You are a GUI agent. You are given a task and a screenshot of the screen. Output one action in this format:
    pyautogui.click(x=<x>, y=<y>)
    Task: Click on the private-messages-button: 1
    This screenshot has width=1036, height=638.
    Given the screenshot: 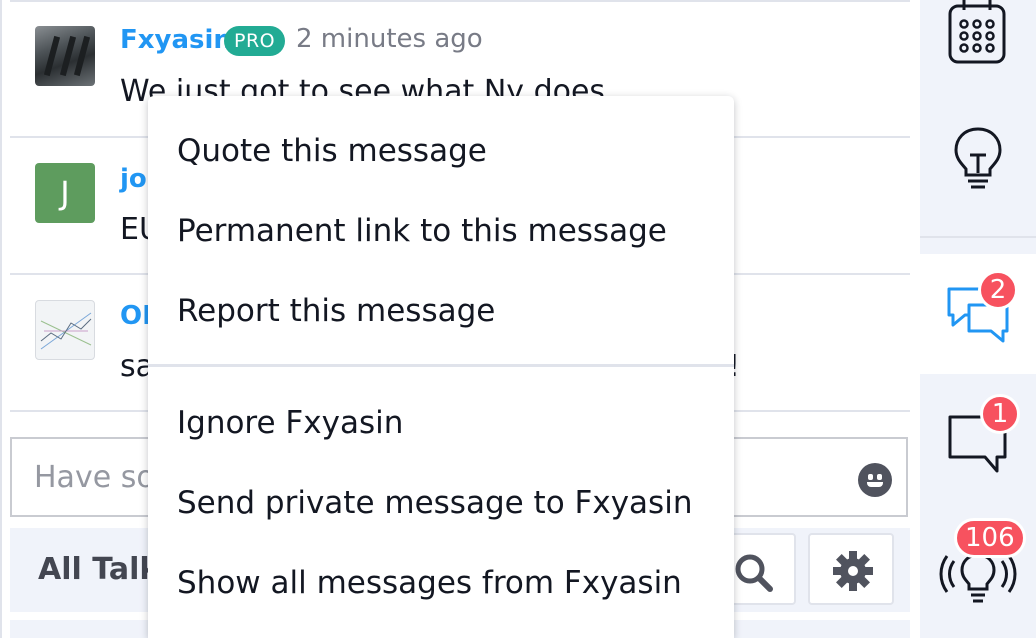 What is the action you would take?
    pyautogui.click(x=978, y=438)
    